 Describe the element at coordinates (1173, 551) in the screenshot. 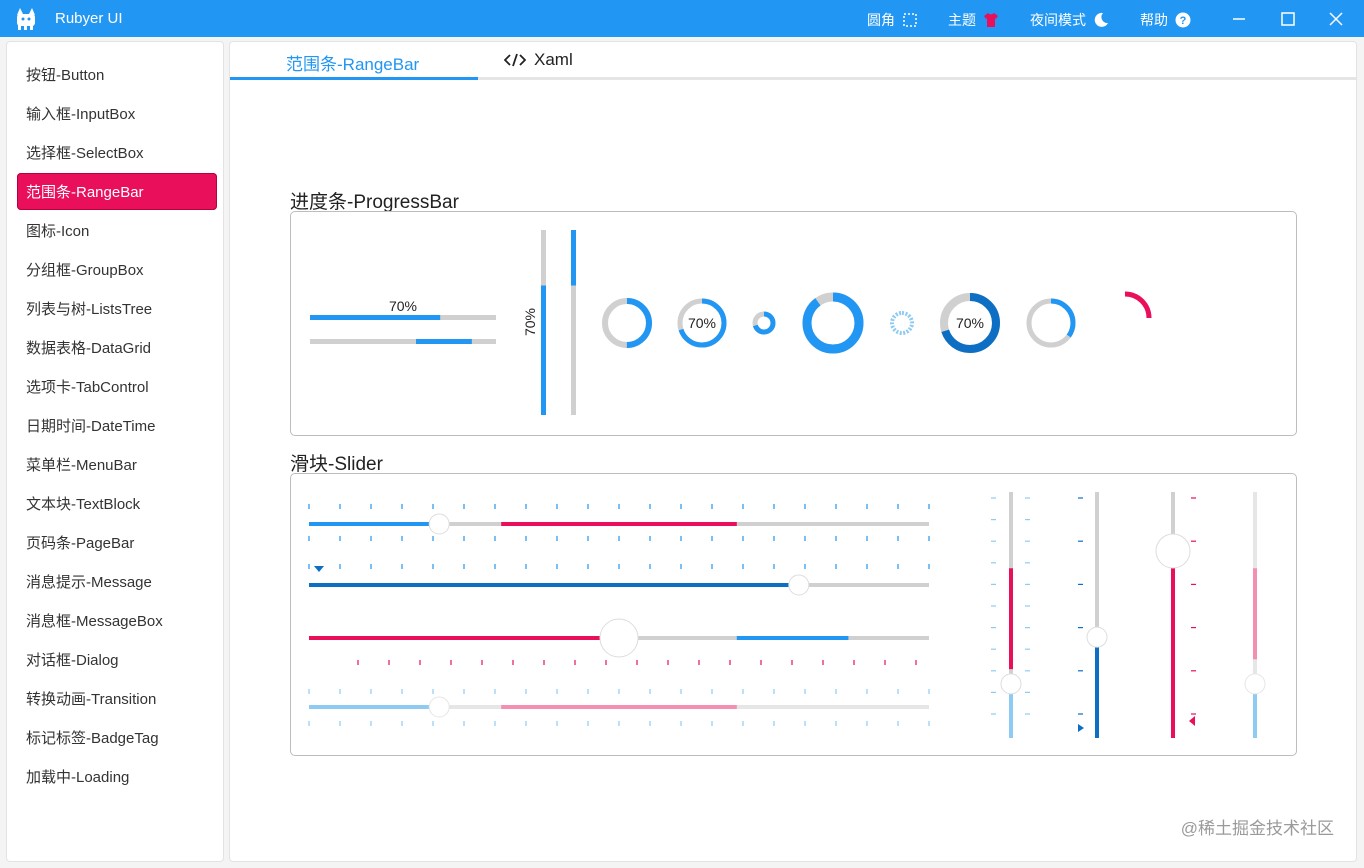

I see `vslider-3-thumb` at that location.